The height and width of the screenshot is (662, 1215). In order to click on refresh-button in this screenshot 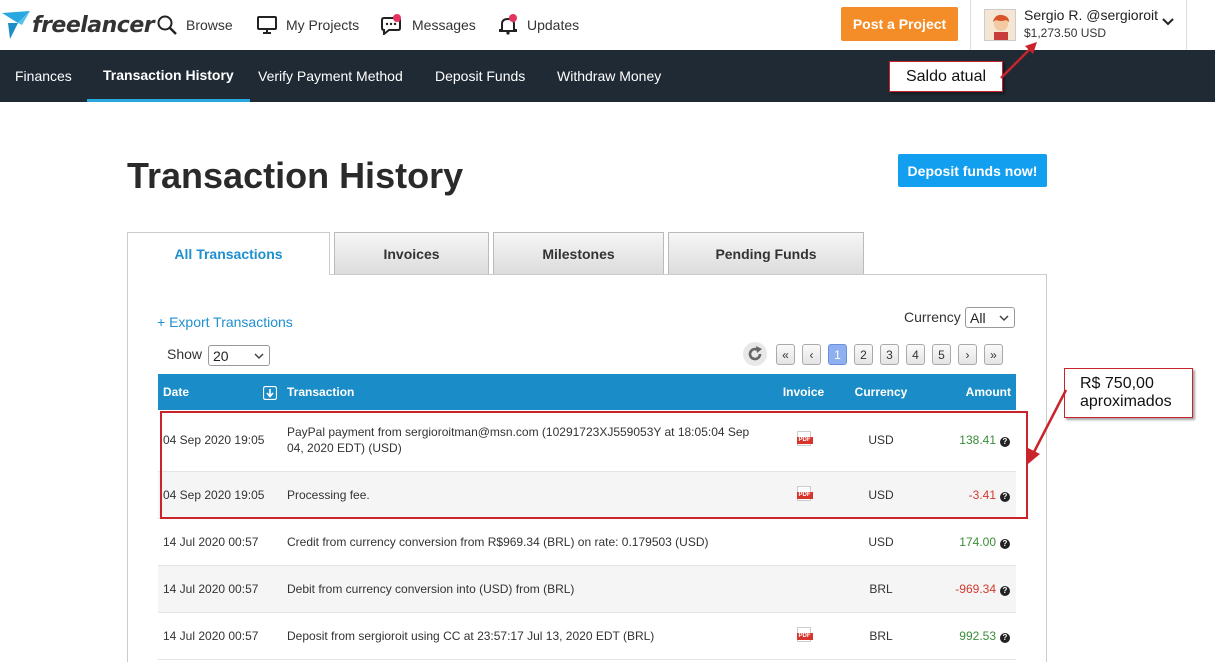, I will do `click(755, 354)`.